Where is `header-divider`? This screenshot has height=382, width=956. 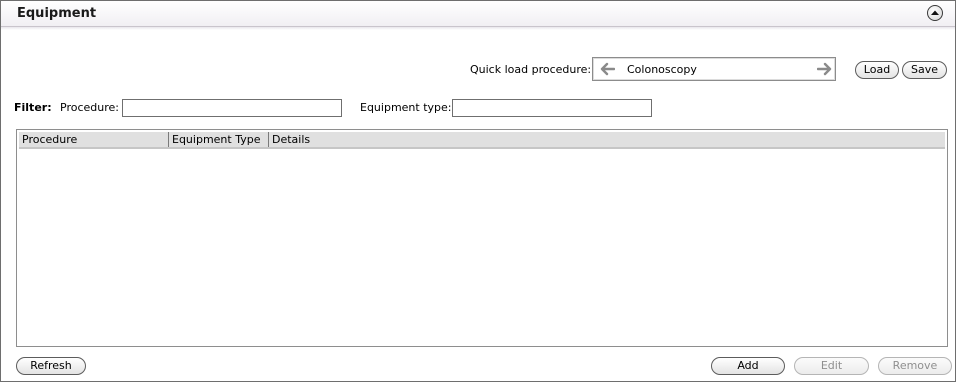 header-divider is located at coordinates (478, 28).